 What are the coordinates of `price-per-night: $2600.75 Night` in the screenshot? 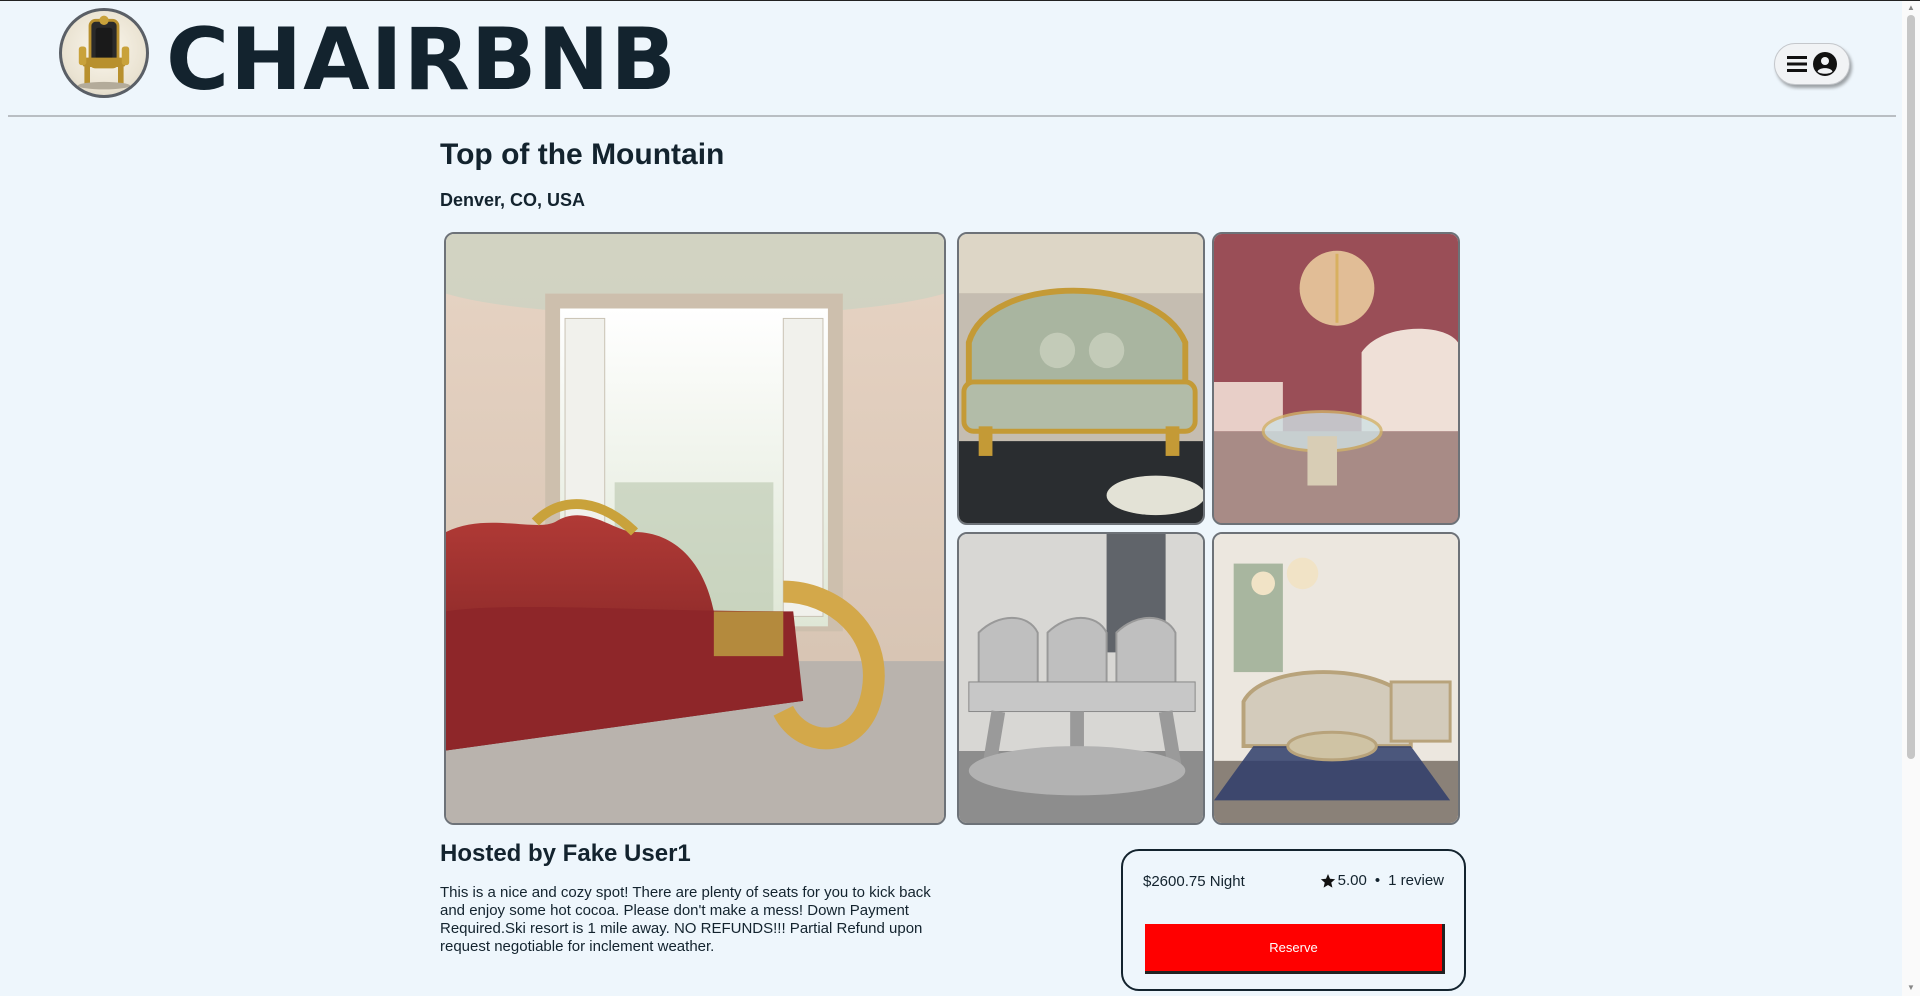 It's located at (1194, 881).